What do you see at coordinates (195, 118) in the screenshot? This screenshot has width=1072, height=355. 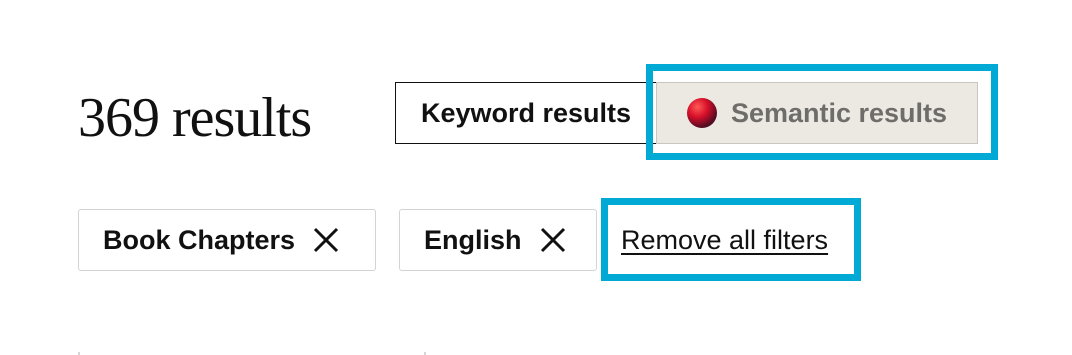 I see `results-count: 369 results` at bounding box center [195, 118].